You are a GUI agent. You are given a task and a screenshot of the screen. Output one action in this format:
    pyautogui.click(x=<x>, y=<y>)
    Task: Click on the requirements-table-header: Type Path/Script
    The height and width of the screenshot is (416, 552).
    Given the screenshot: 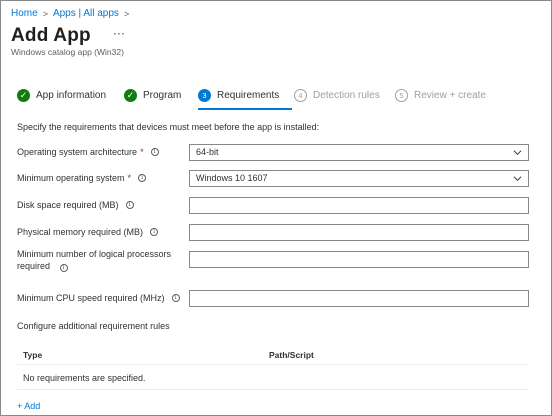 What is the action you would take?
    pyautogui.click(x=273, y=355)
    